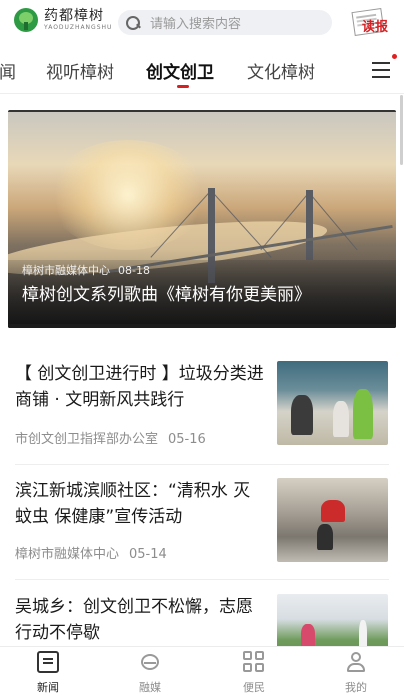 Image resolution: width=404 pixels, height=695 pixels. I want to click on nav-news: 新闻, so click(48, 673).